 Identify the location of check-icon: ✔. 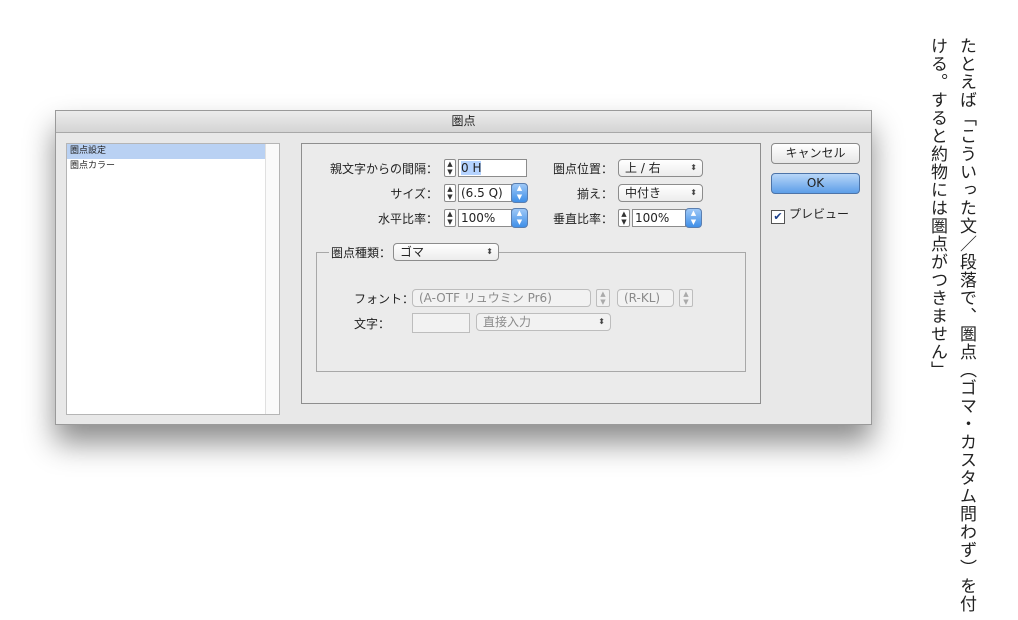
(778, 217).